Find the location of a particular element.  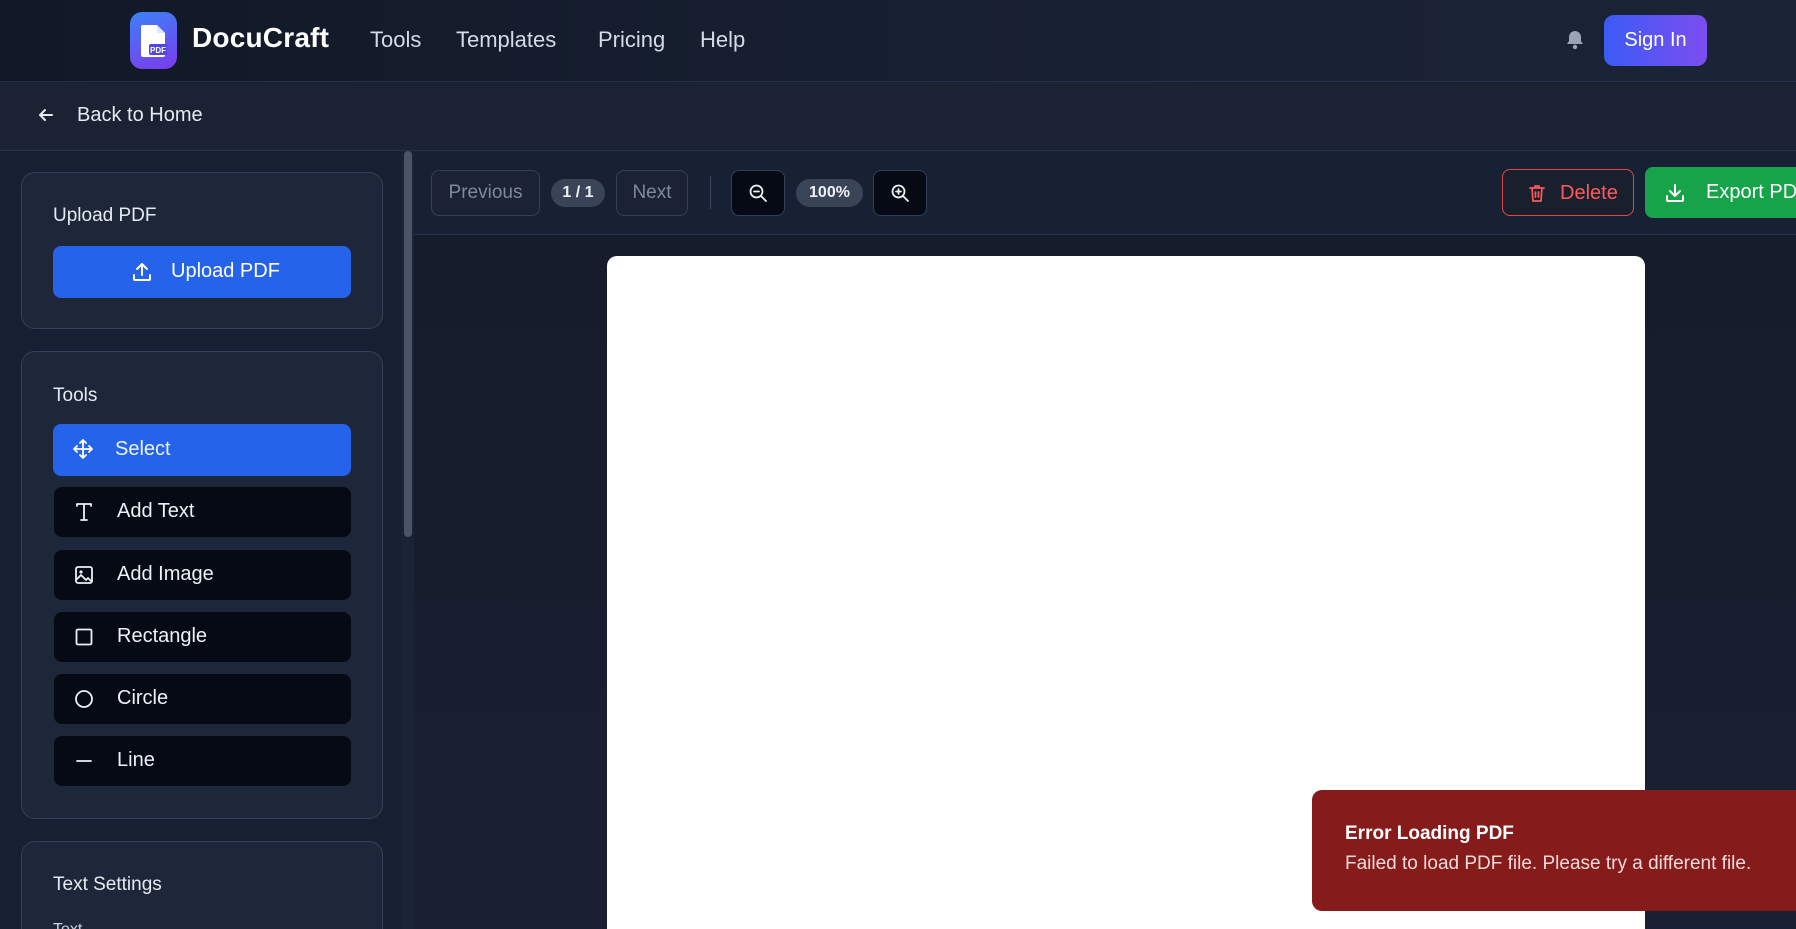

delete-button: Delete is located at coordinates (1568, 192).